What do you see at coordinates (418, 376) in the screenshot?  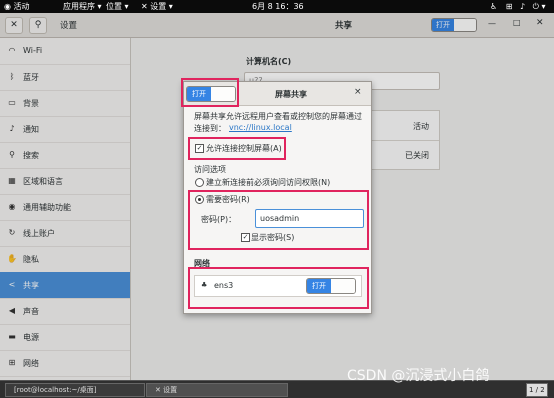 I see `watermark: CSDN @沉浸式小白鸽` at bounding box center [418, 376].